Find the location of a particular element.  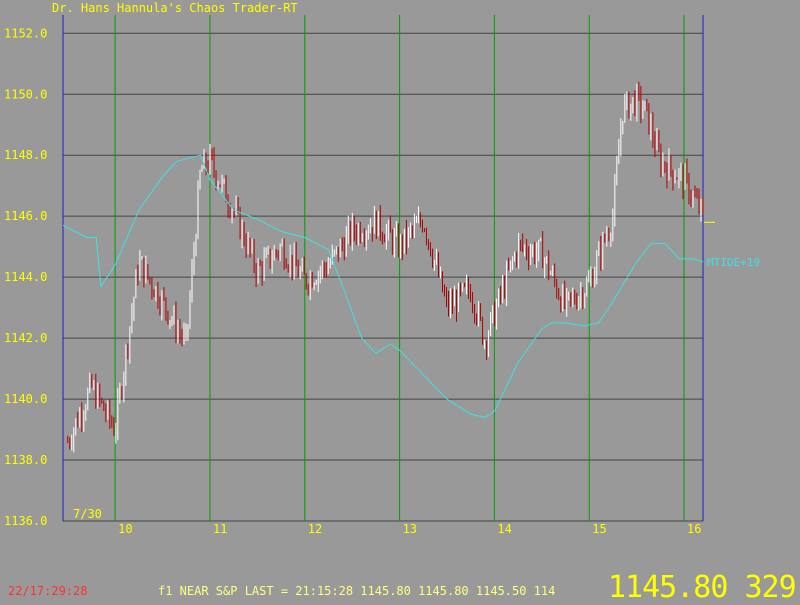

y-tick-label: 1144.0 is located at coordinates (25, 277).